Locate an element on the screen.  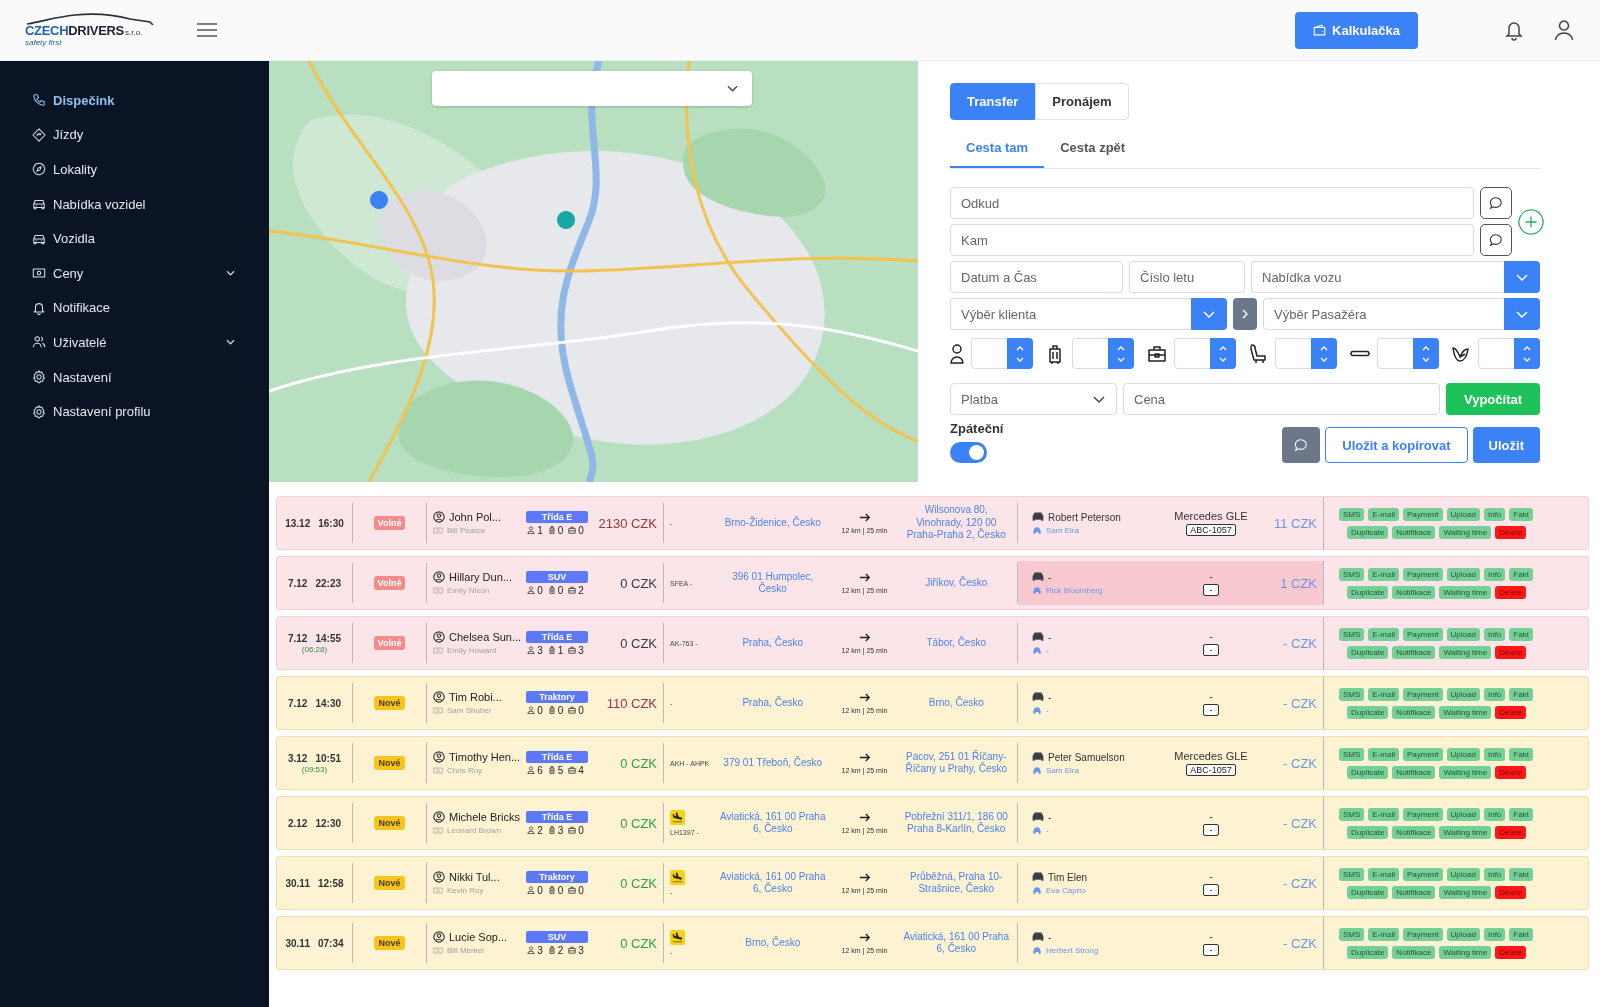
pickup-link: Brno, Česko is located at coordinates (773, 943).